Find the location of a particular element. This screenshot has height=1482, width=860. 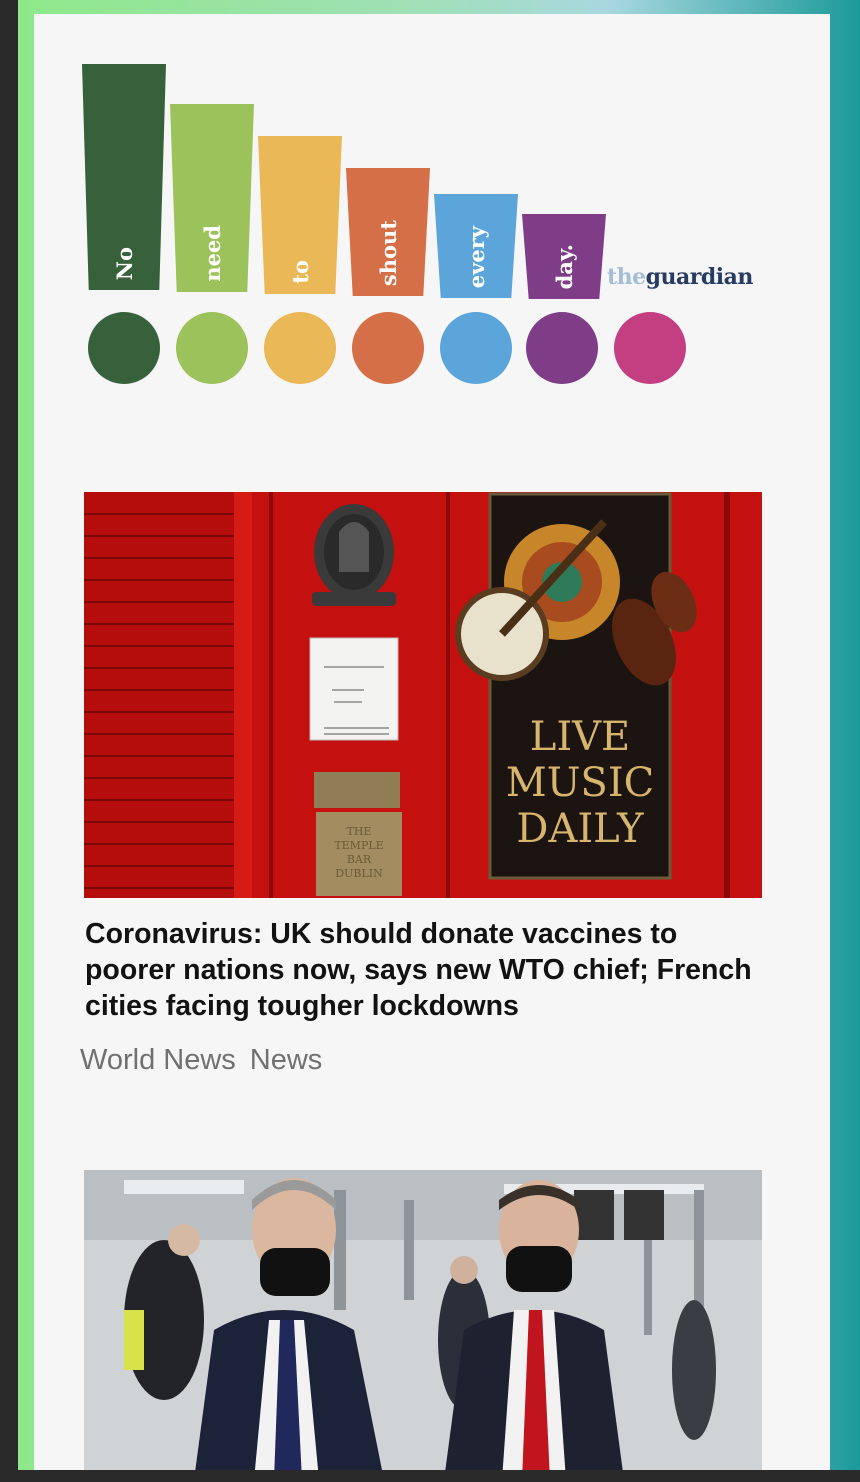

tag-world-news: World News is located at coordinates (158, 1060).